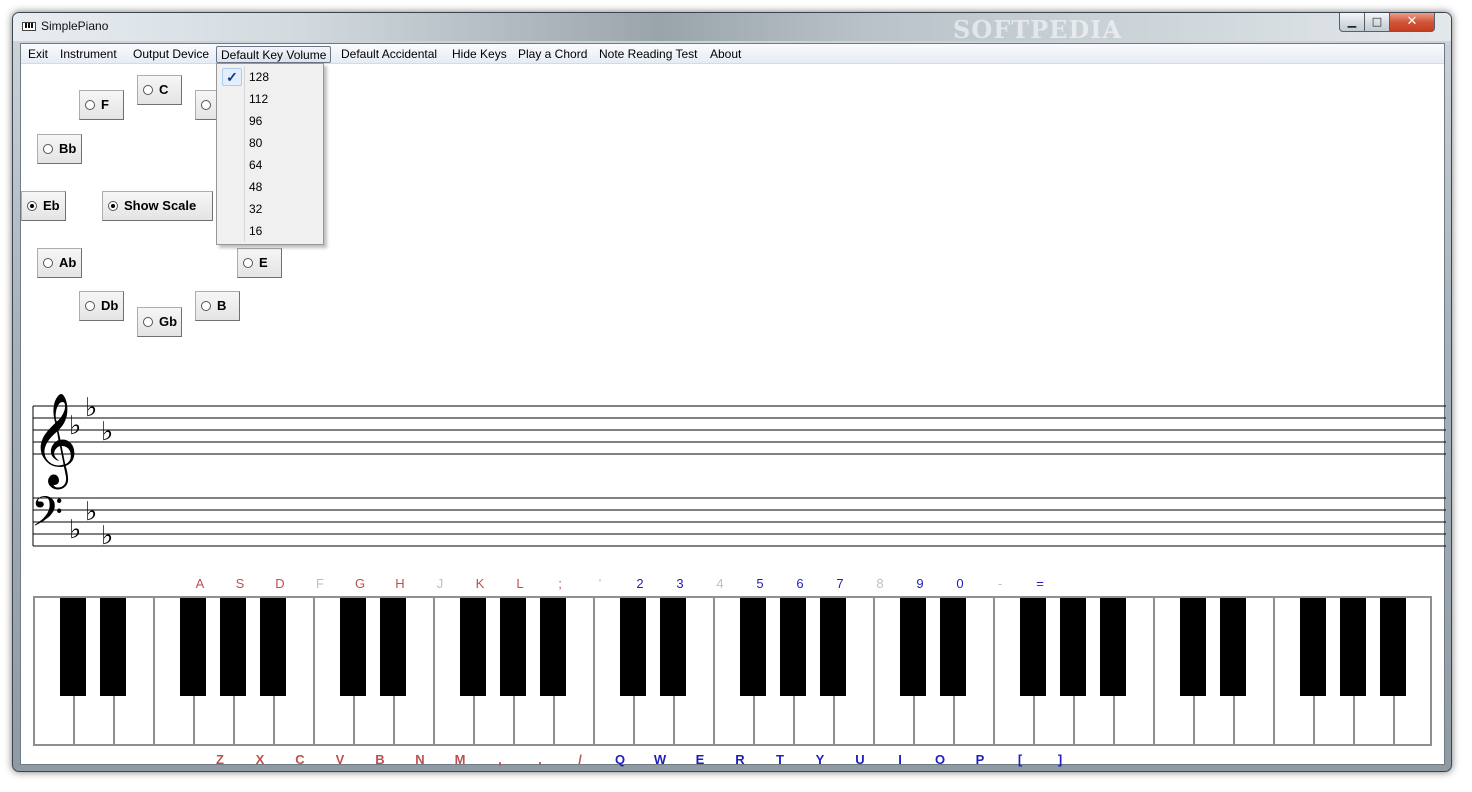 The height and width of the screenshot is (792, 1472). I want to click on bass-key-signature: ♭ ♭ ♭, so click(91, 524).